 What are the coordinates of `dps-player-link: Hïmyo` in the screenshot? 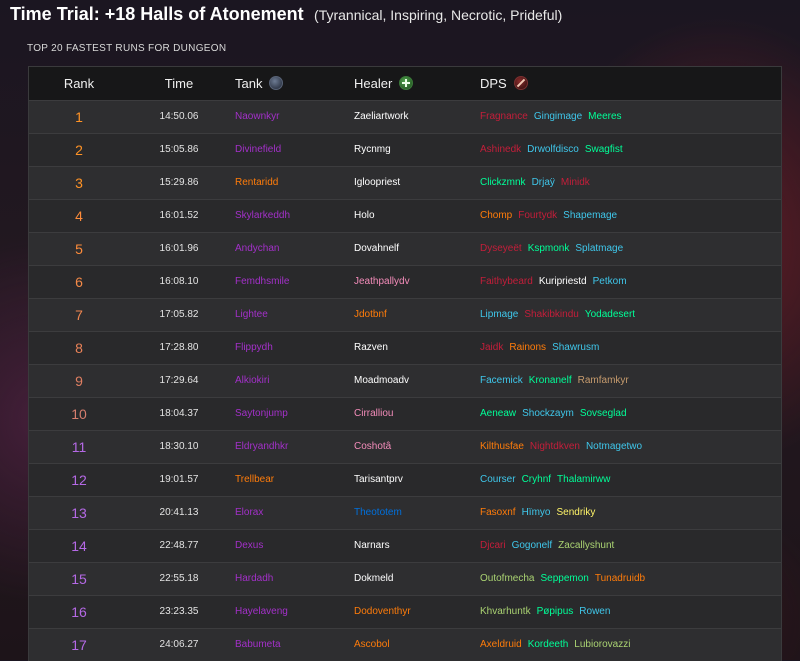 It's located at (536, 512).